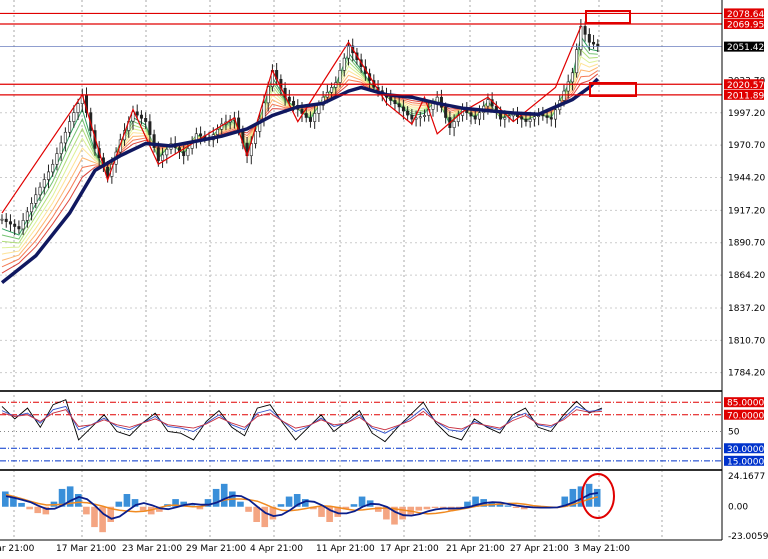  I want to click on price-tick-label: 1997.20, so click(746, 114).